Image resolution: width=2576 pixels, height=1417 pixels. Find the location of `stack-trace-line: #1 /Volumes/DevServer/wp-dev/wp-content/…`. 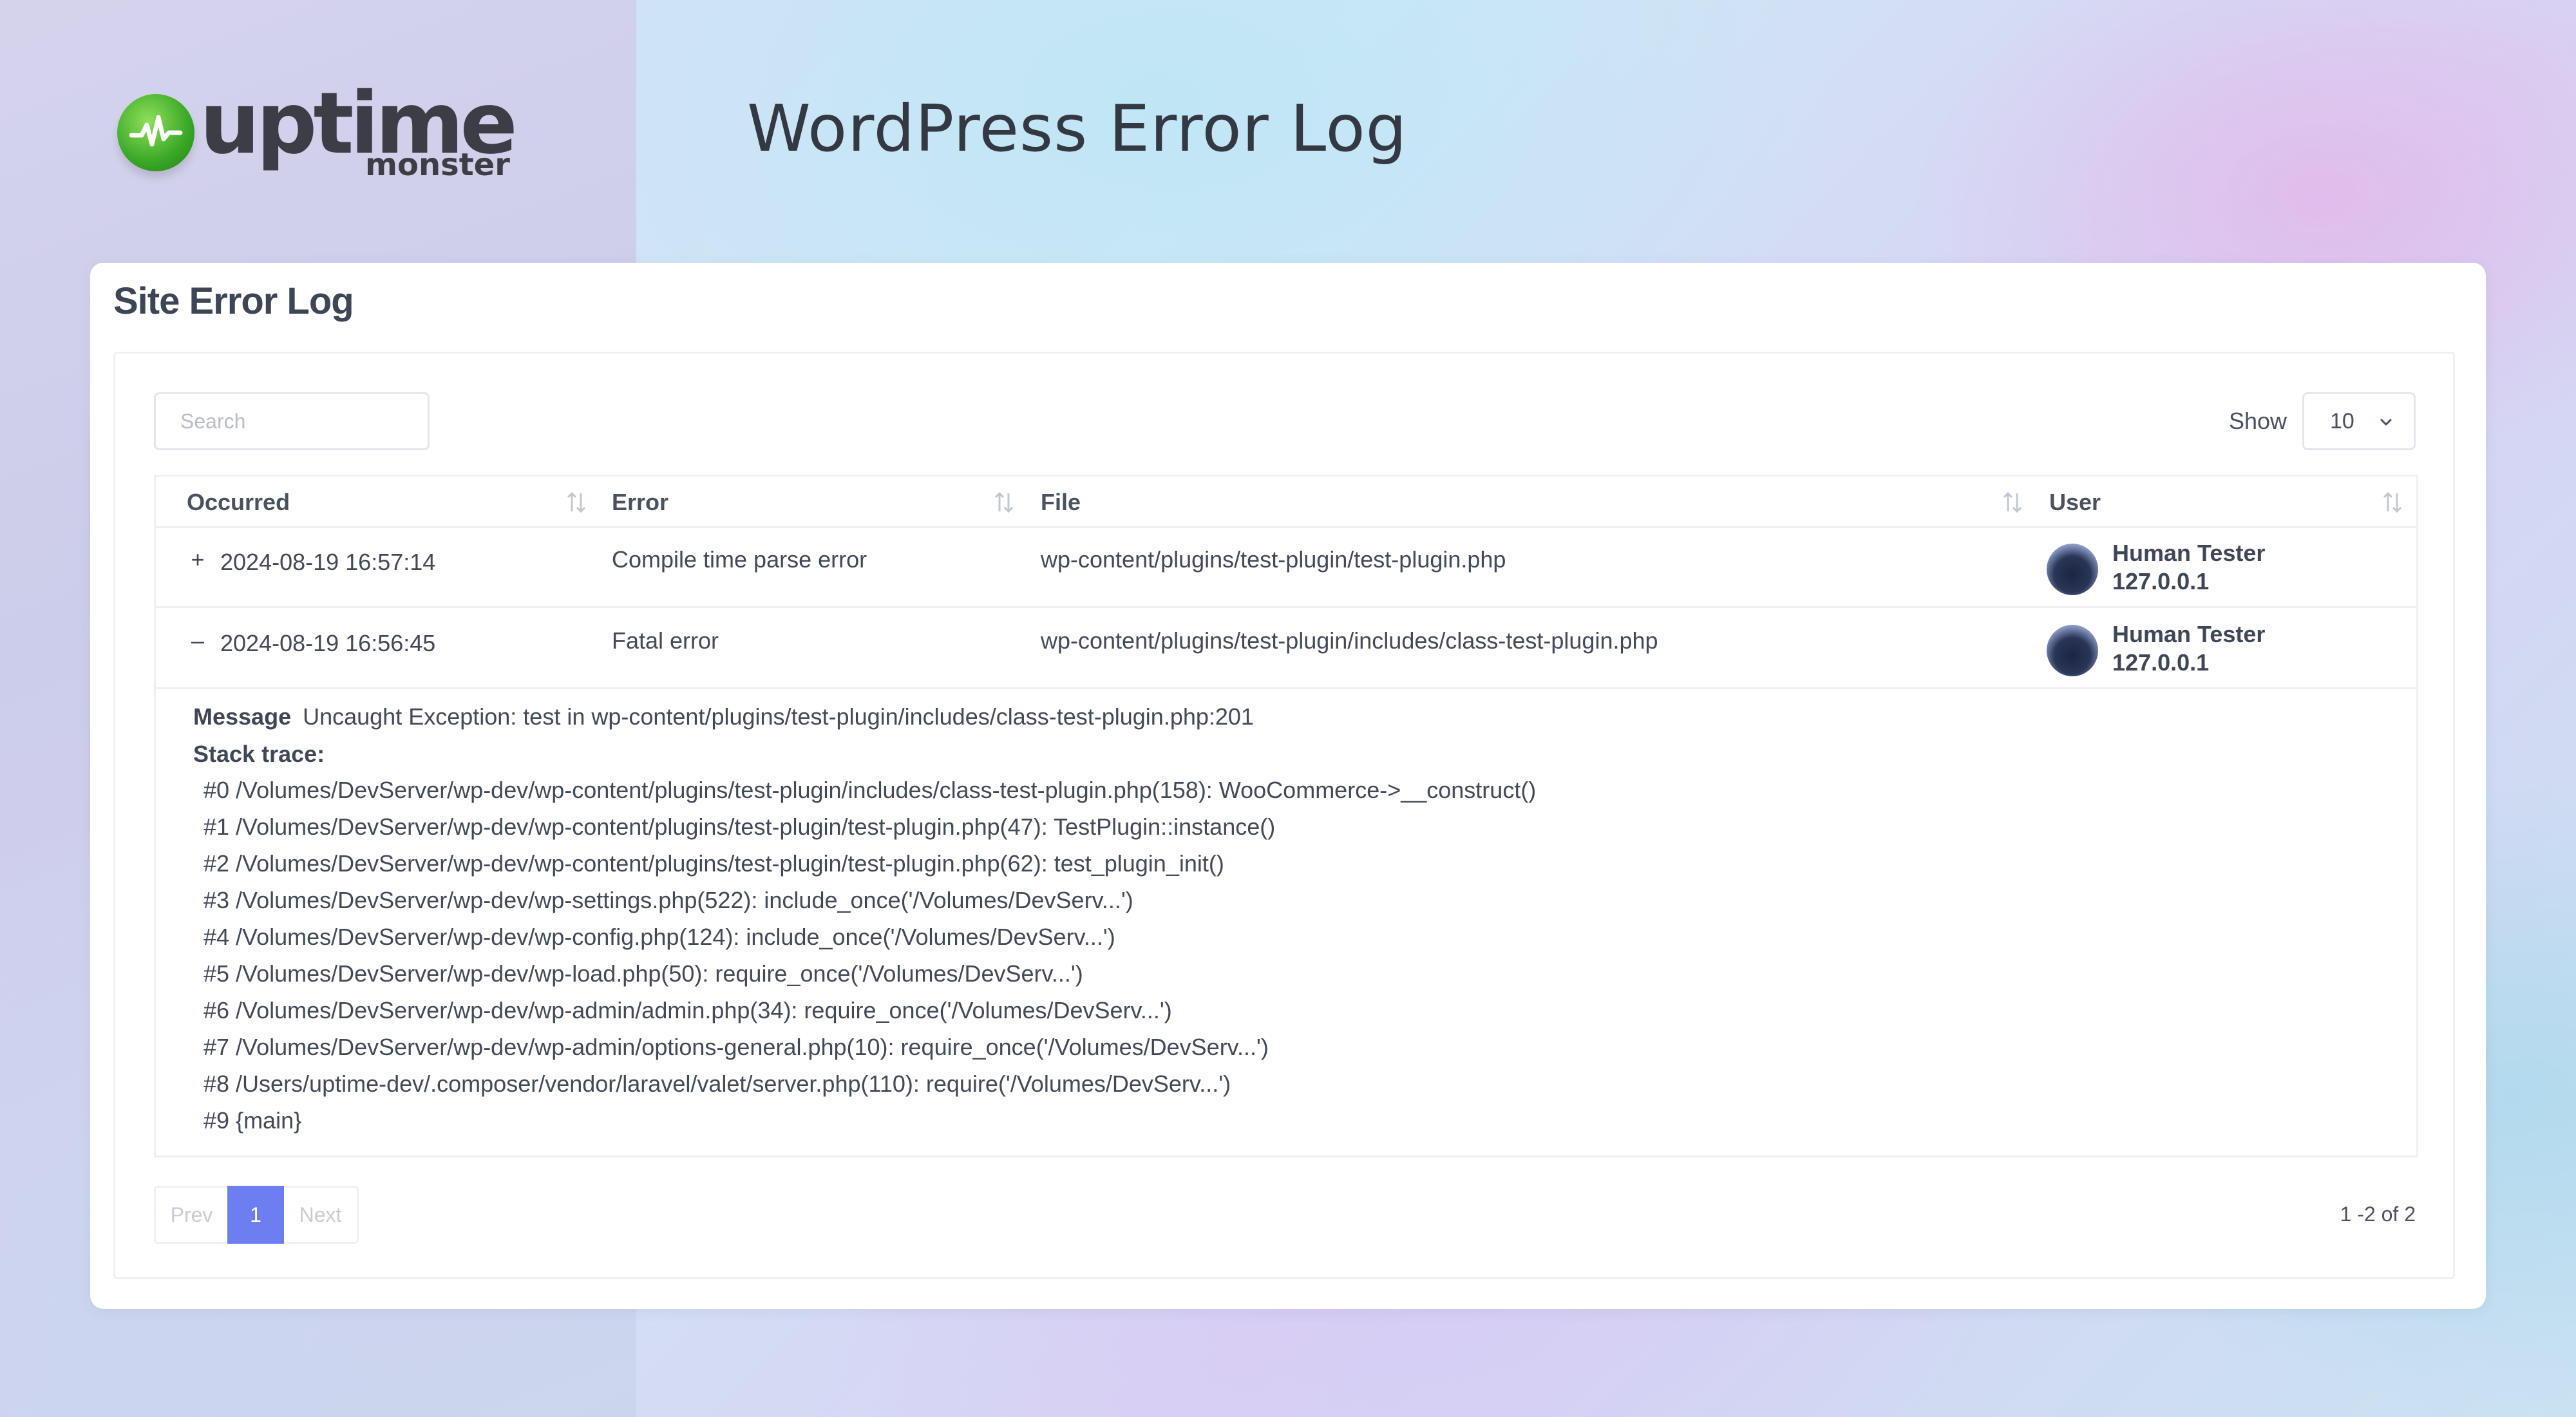

stack-trace-line: #1 /Volumes/DevServer/wp-dev/wp-content/… is located at coordinates (740, 826).